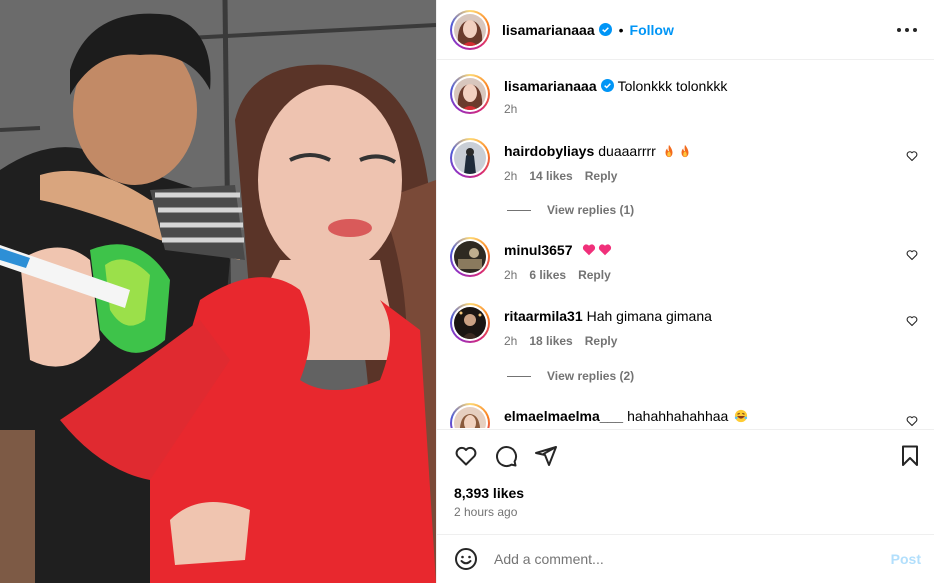 The width and height of the screenshot is (934, 583). What do you see at coordinates (627, 151) in the screenshot?
I see `comment-text: duaaarrrr` at bounding box center [627, 151].